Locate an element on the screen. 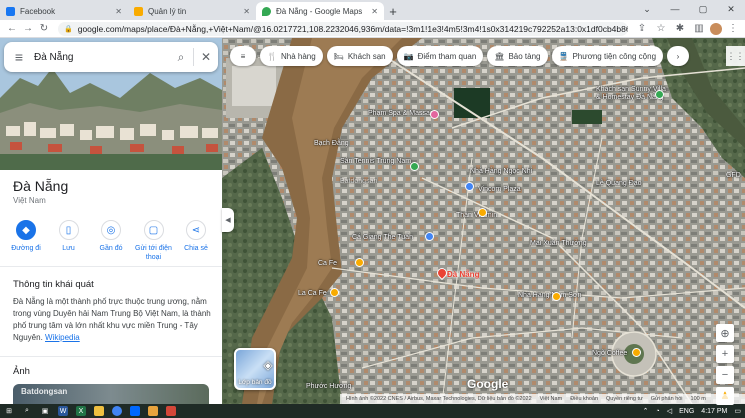  chip-museums: 🏛 Bảo tàng is located at coordinates (517, 56).